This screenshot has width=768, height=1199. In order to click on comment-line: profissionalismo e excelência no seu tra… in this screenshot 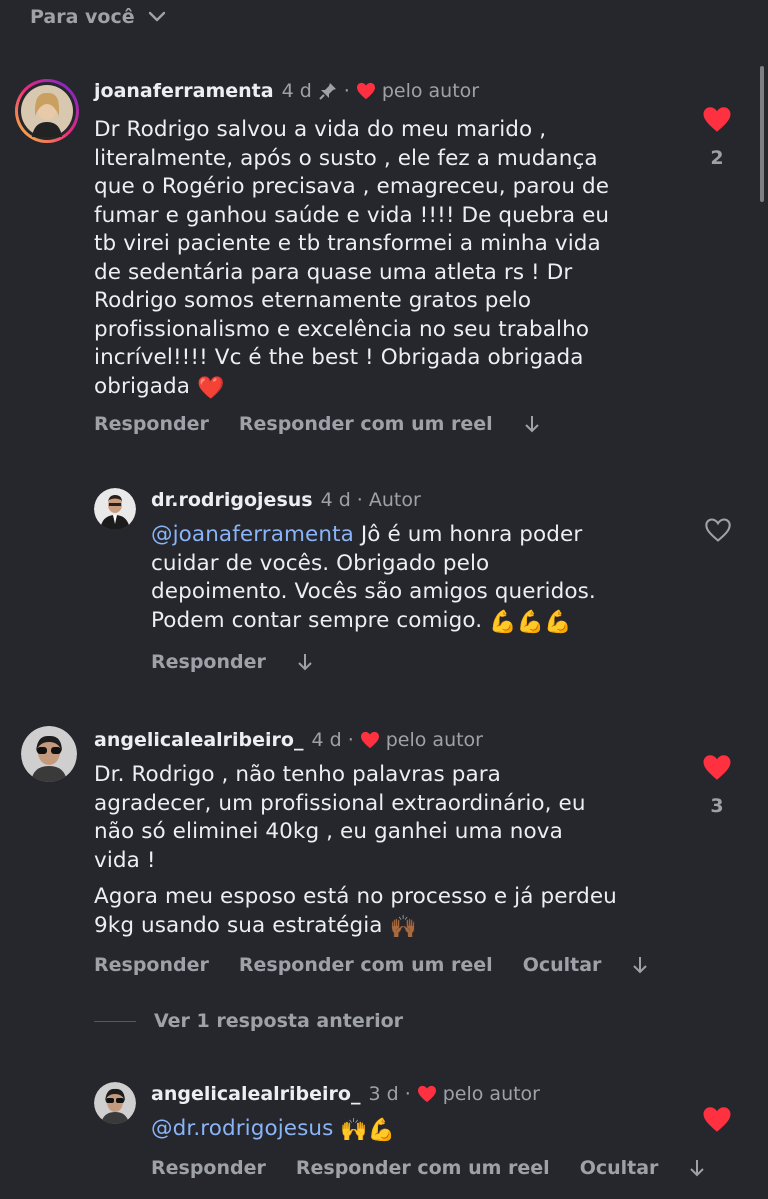, I will do `click(342, 329)`.